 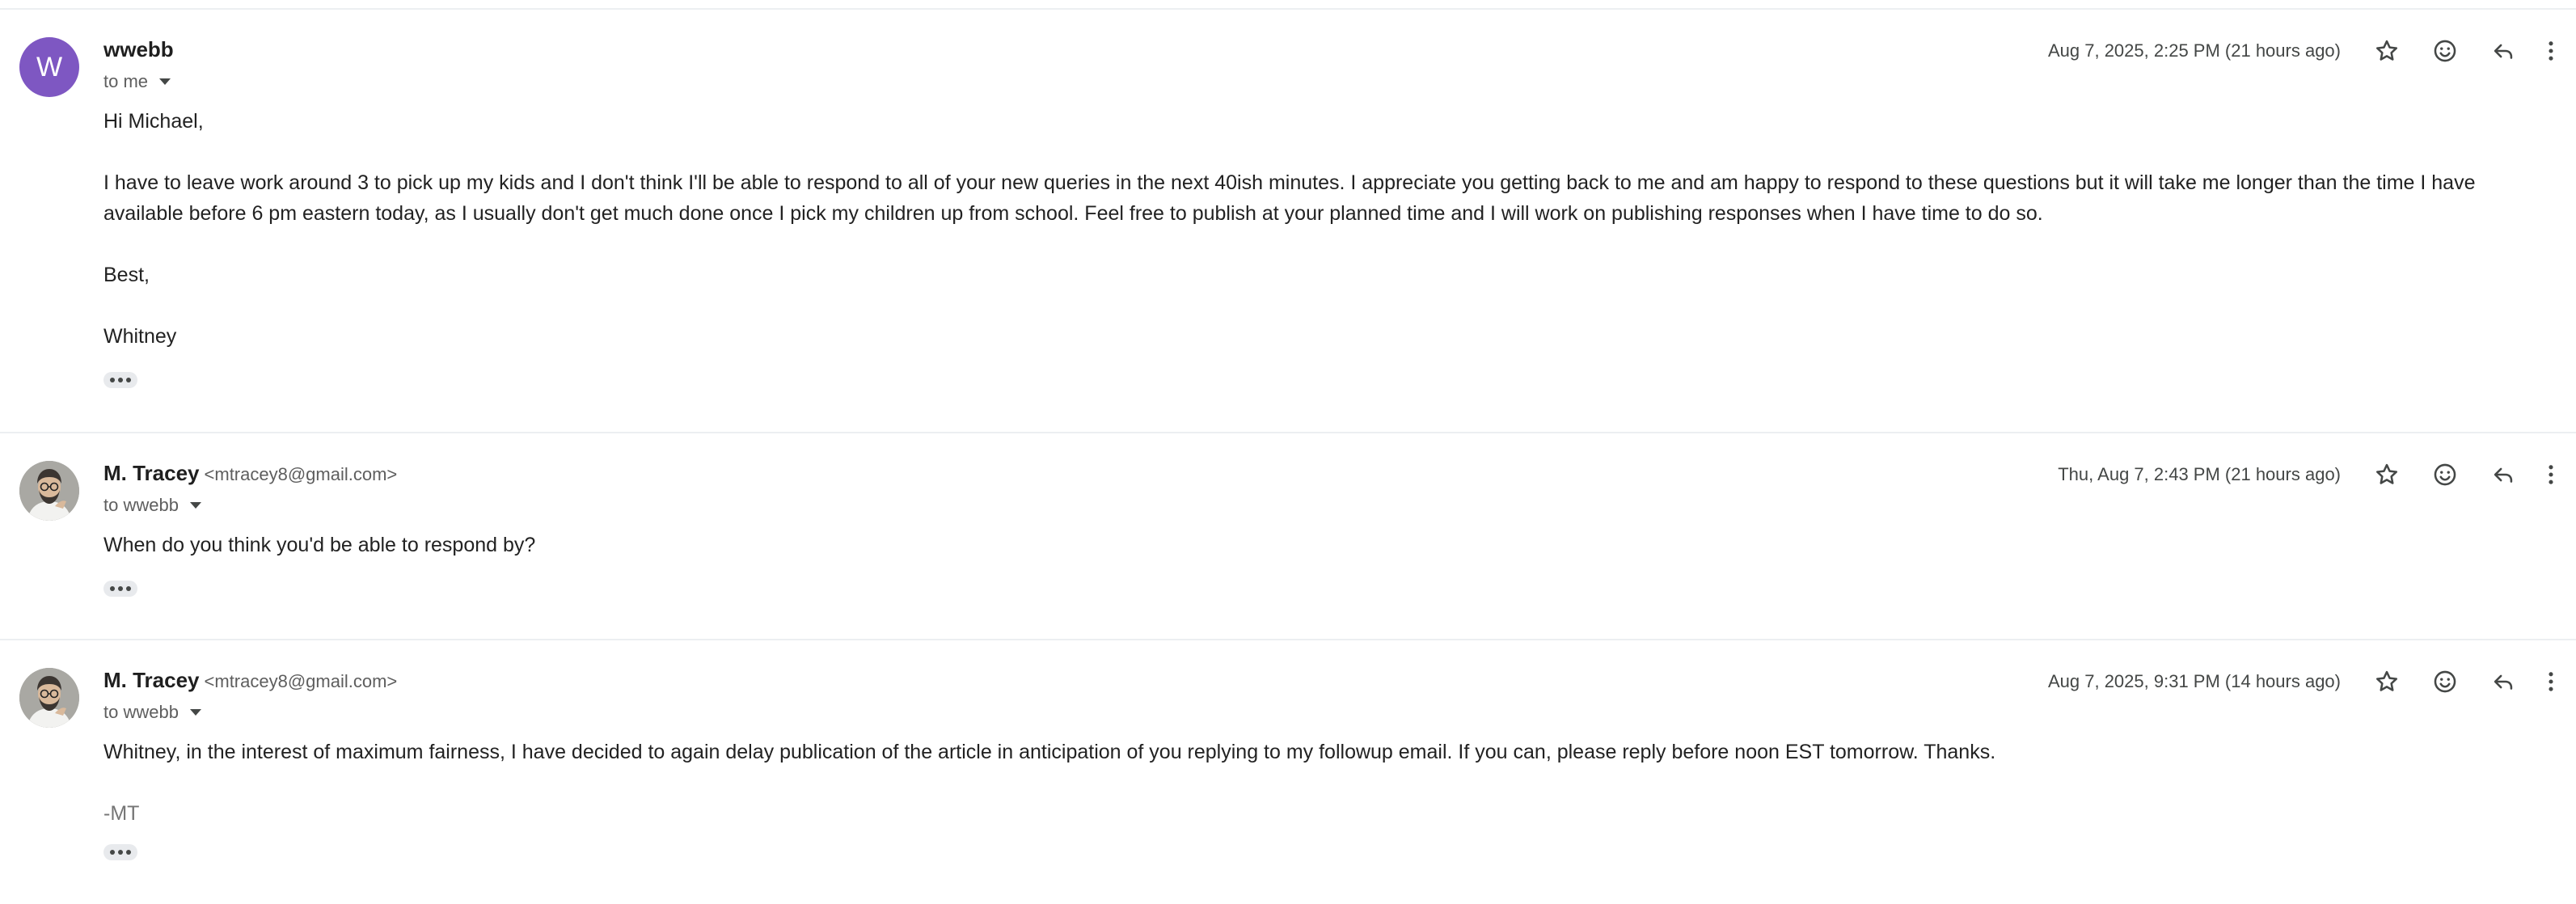 I want to click on avatar-letter: W, so click(x=49, y=67).